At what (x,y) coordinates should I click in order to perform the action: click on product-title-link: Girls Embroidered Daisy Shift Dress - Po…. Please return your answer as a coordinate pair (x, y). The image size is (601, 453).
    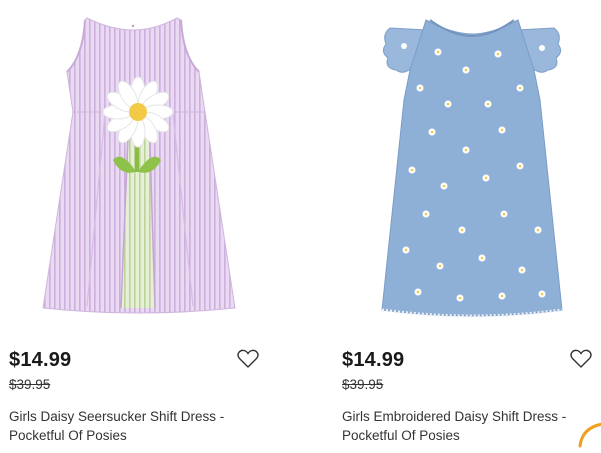
    Looking at the image, I should click on (467, 426).